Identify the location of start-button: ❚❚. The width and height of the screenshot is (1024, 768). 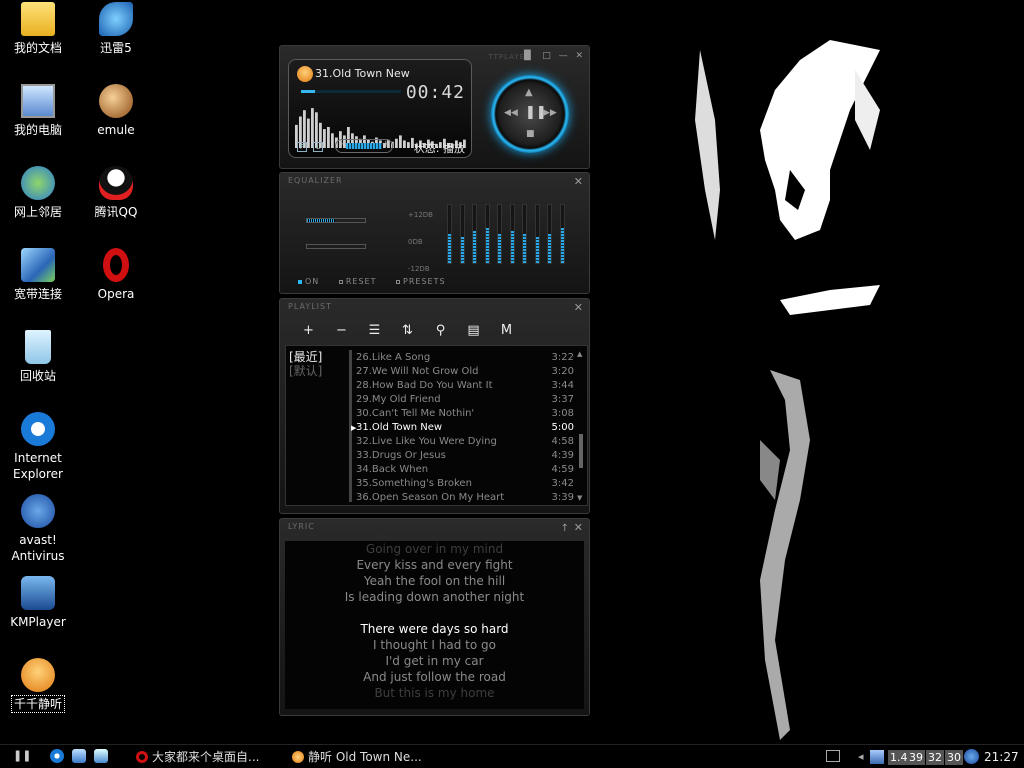
(22, 755).